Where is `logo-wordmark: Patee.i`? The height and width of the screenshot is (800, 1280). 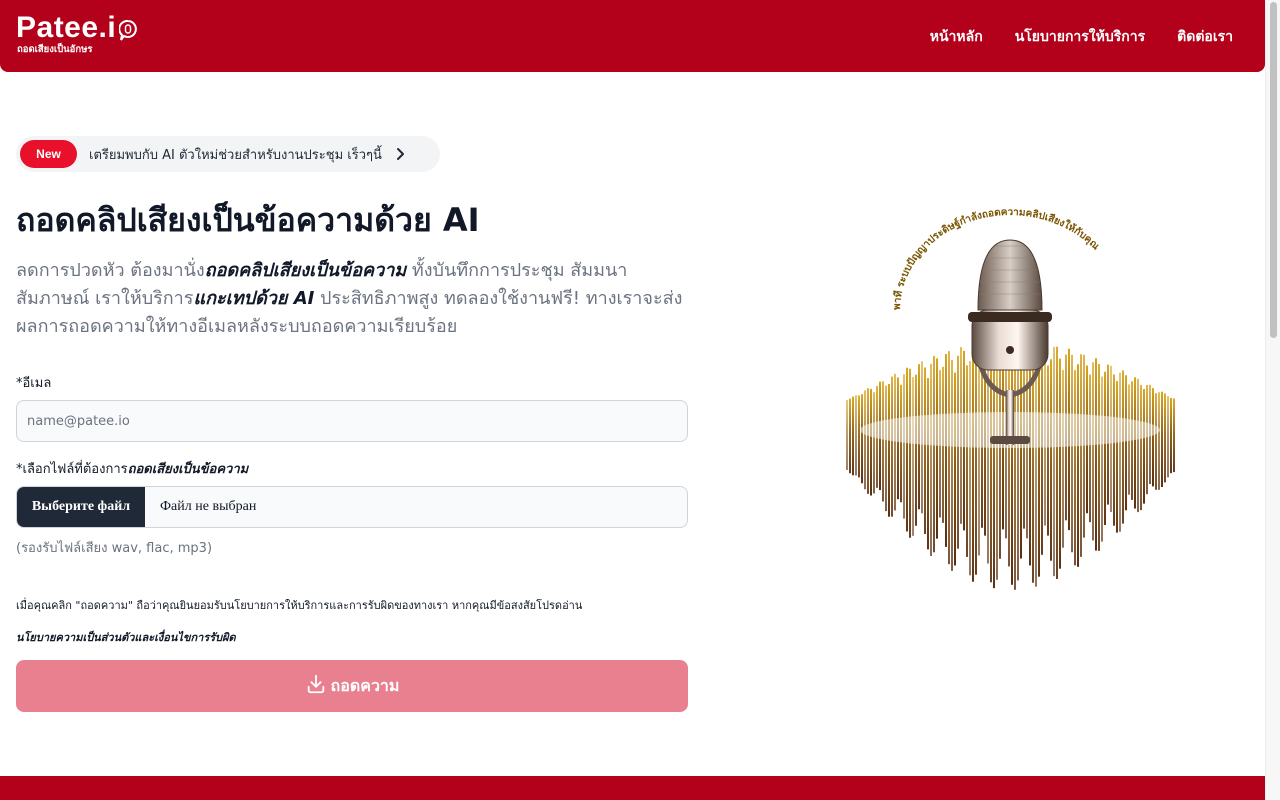
logo-wordmark: Patee.i is located at coordinates (66, 27).